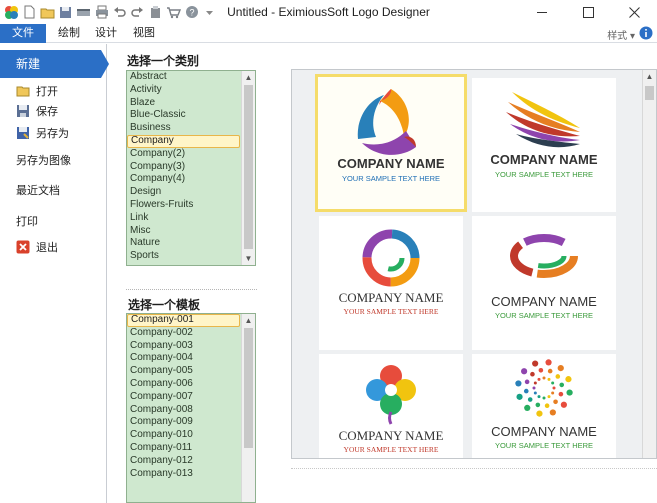  Describe the element at coordinates (646, 33) in the screenshot. I see `info-icon` at that location.